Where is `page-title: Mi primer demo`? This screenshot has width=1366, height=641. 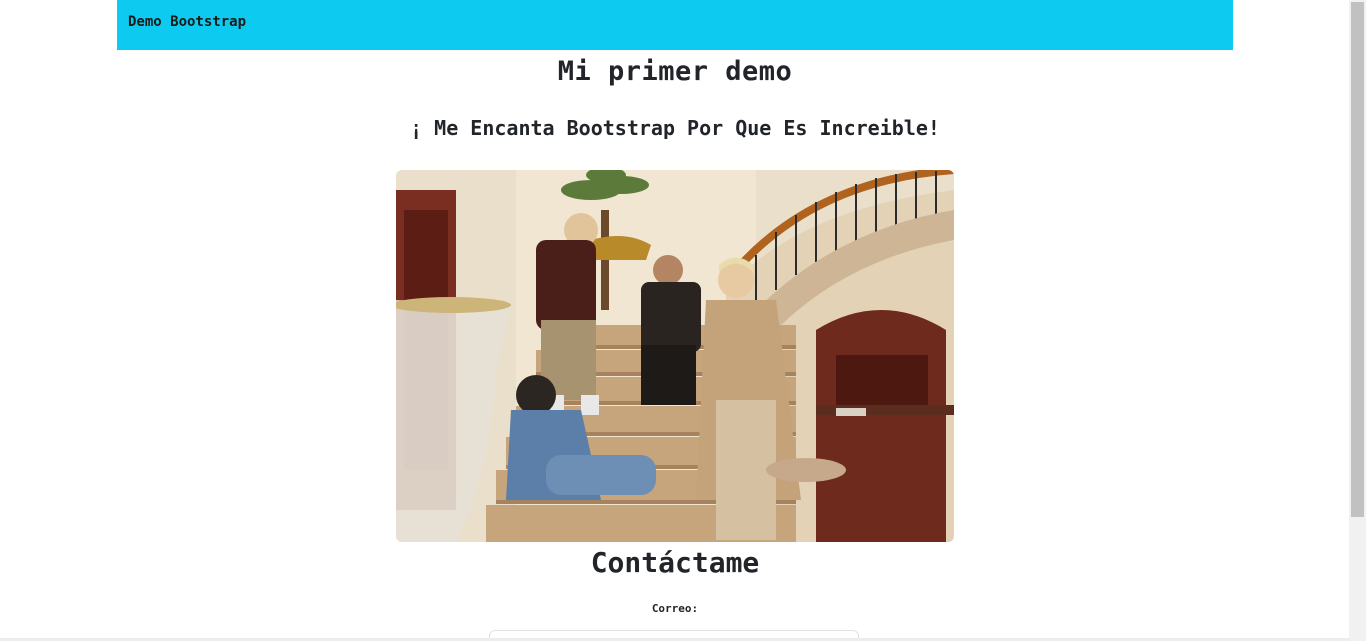 page-title: Mi primer demo is located at coordinates (675, 71).